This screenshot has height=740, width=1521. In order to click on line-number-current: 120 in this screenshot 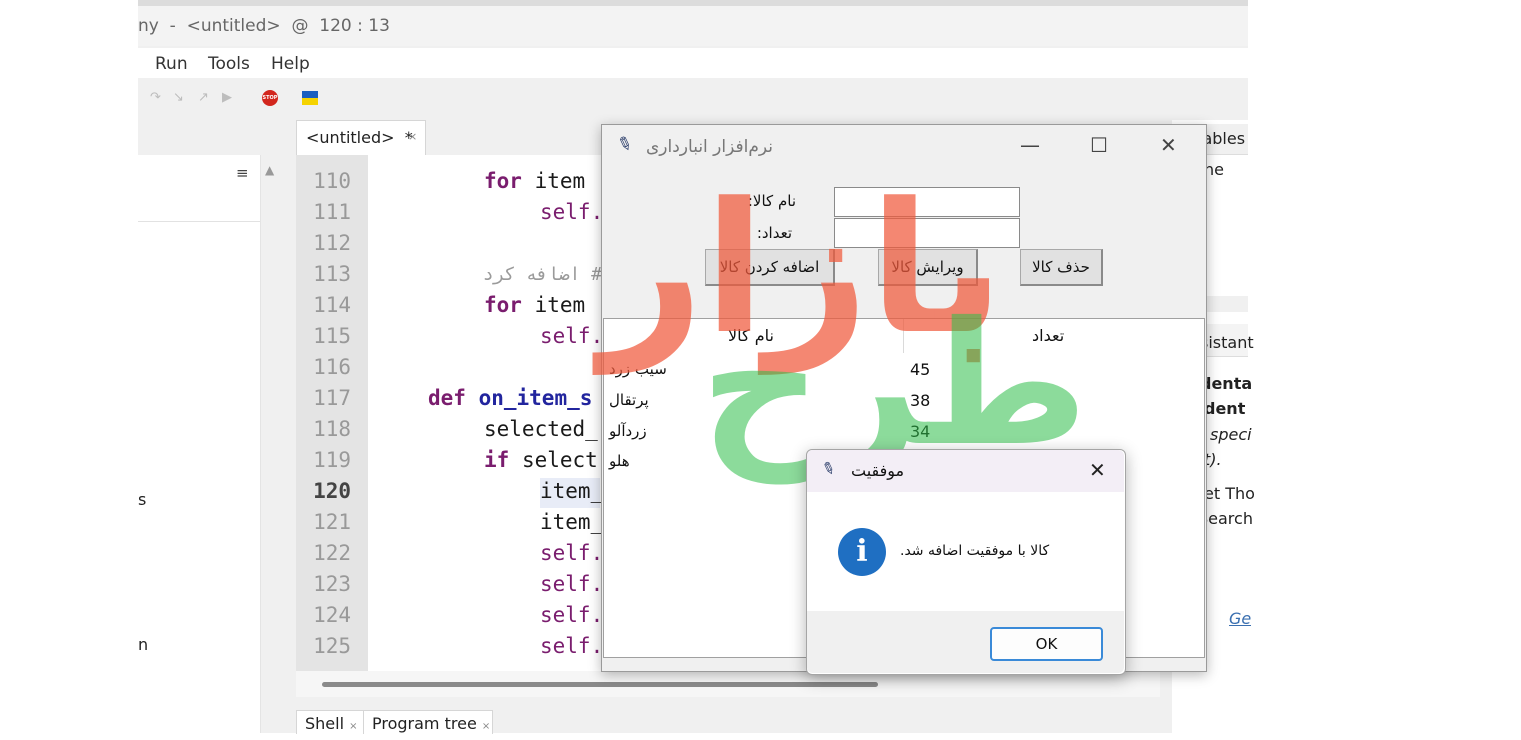, I will do `click(332, 491)`.